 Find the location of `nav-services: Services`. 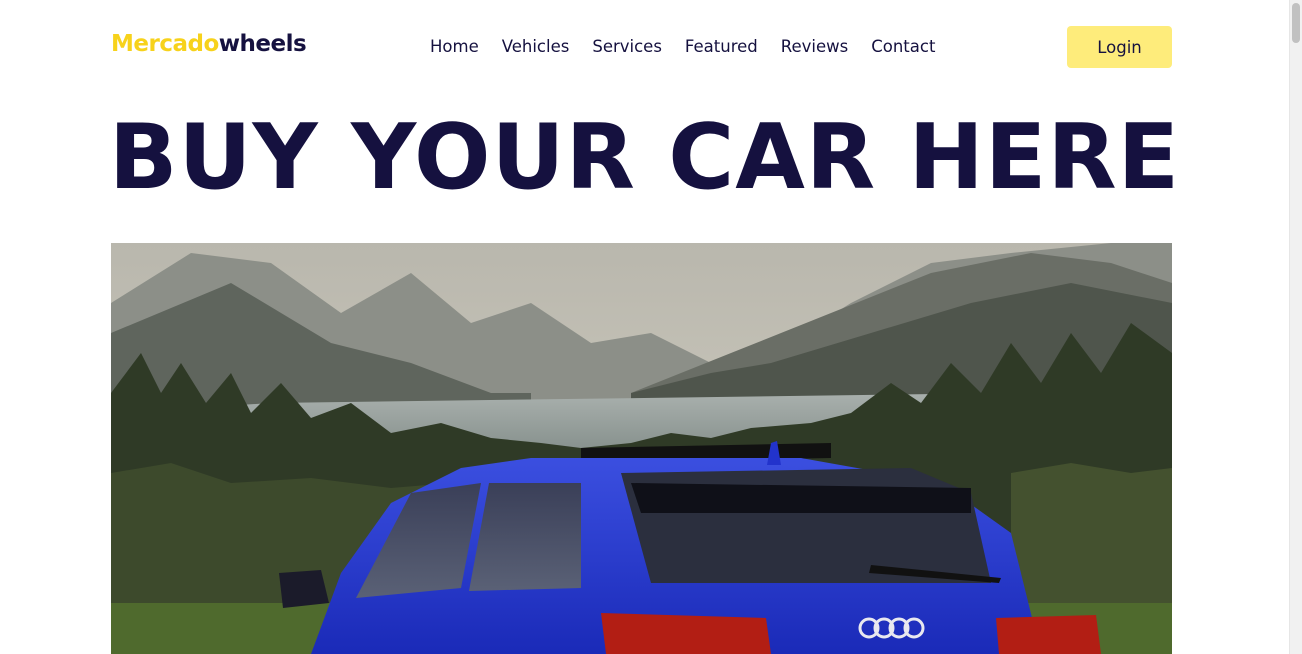

nav-services: Services is located at coordinates (627, 46).